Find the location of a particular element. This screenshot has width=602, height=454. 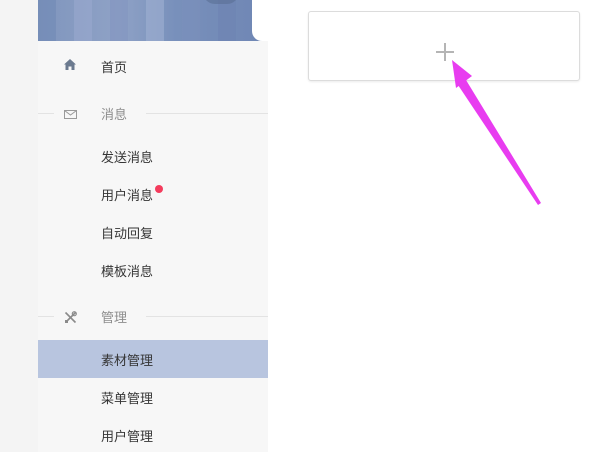

sidebar-item-send-message: 发送消息 is located at coordinates (153, 156).